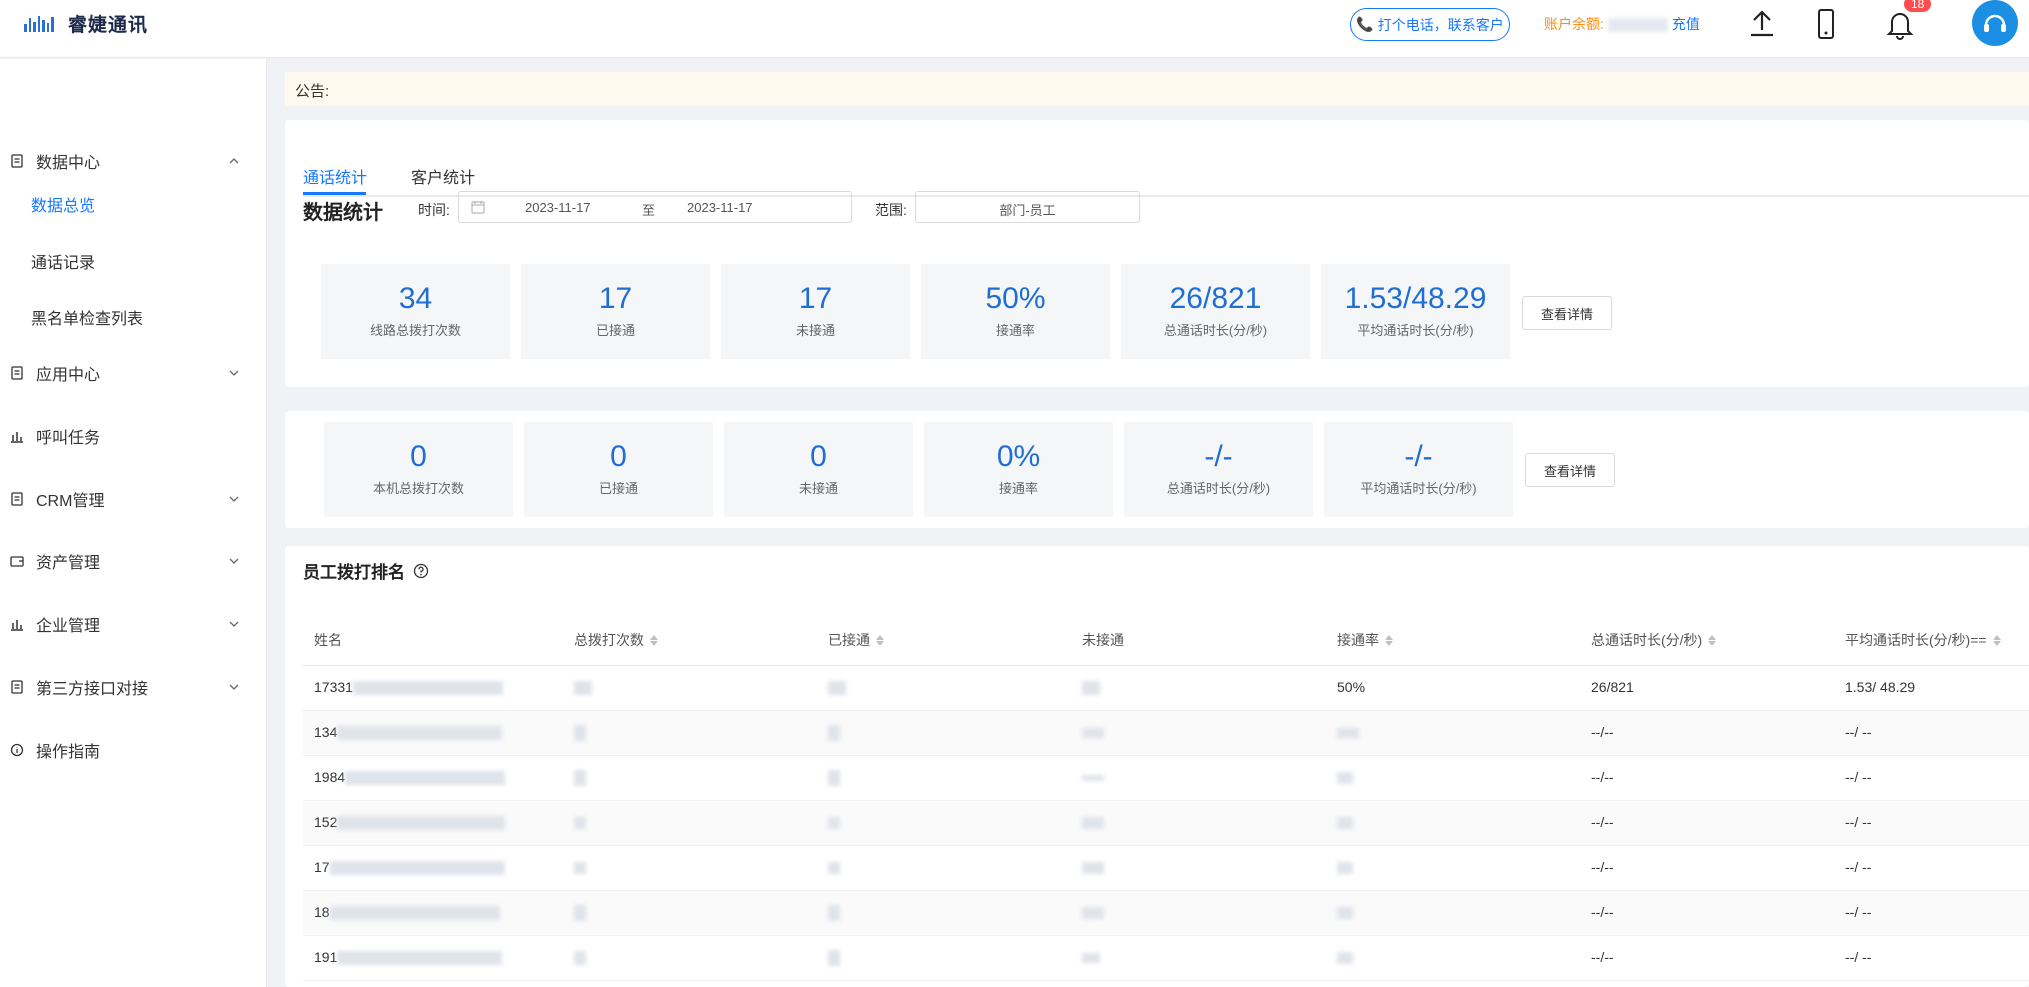 The image size is (2029, 987). Describe the element at coordinates (1015, 311) in the screenshot. I see `stat-line-connect-rate: 50% 接通率` at that location.